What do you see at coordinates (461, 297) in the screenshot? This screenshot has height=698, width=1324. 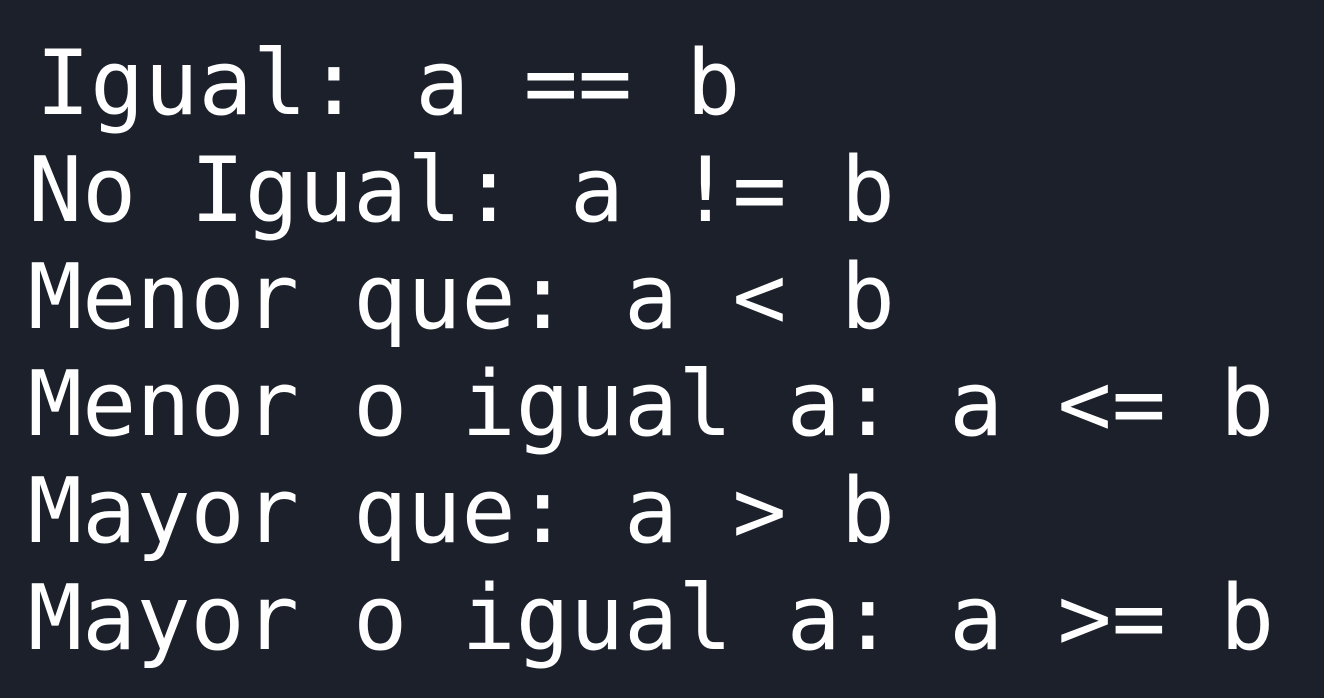 I see `line-less-than: Menor que: a < b` at bounding box center [461, 297].